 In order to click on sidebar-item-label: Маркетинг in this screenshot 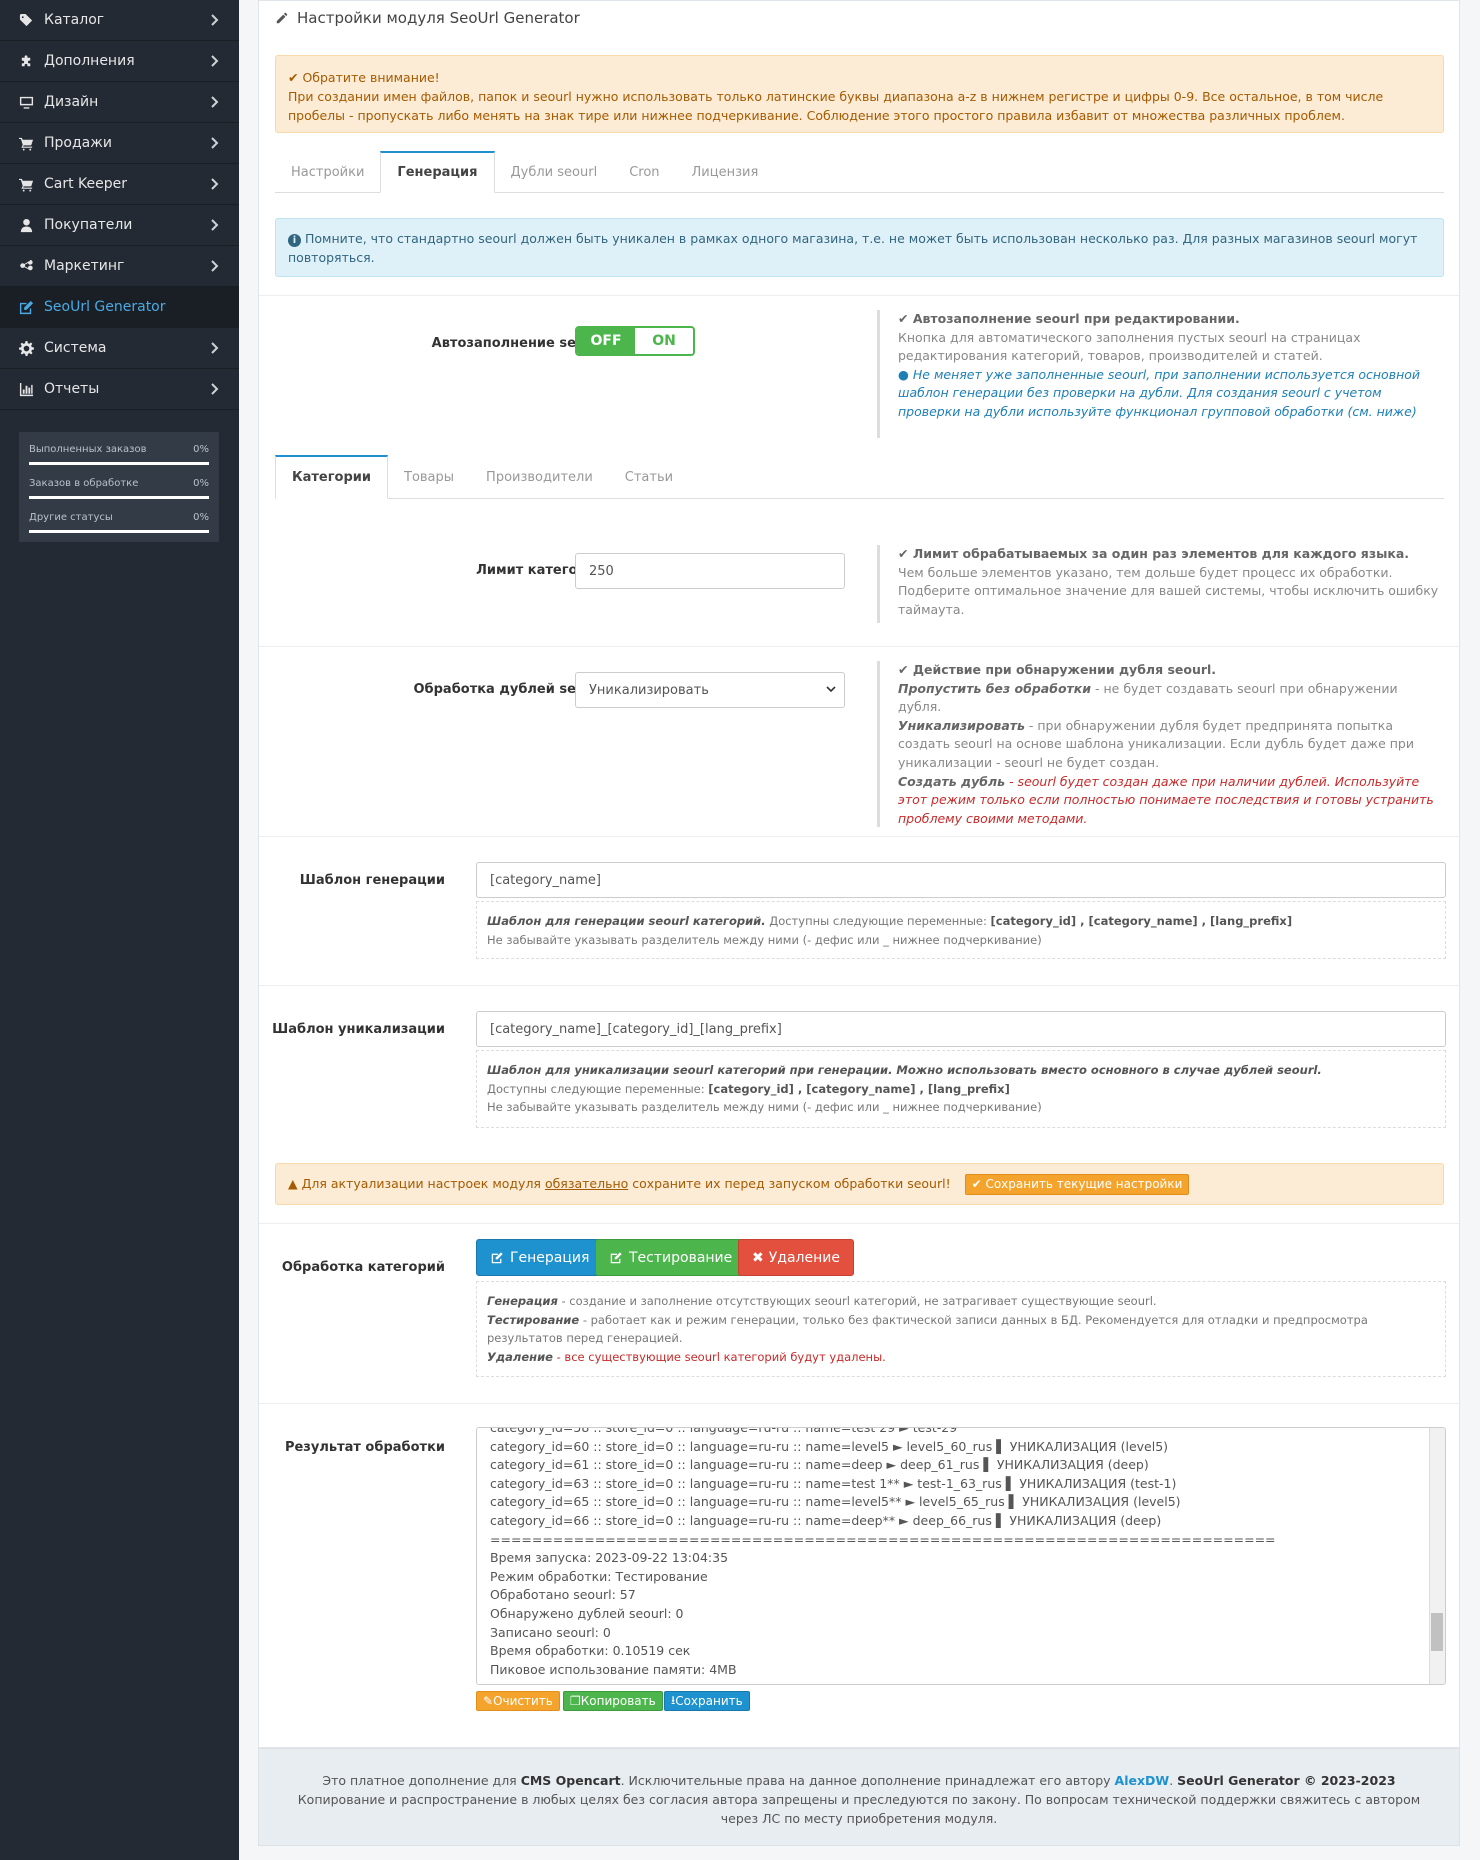, I will do `click(84, 266)`.